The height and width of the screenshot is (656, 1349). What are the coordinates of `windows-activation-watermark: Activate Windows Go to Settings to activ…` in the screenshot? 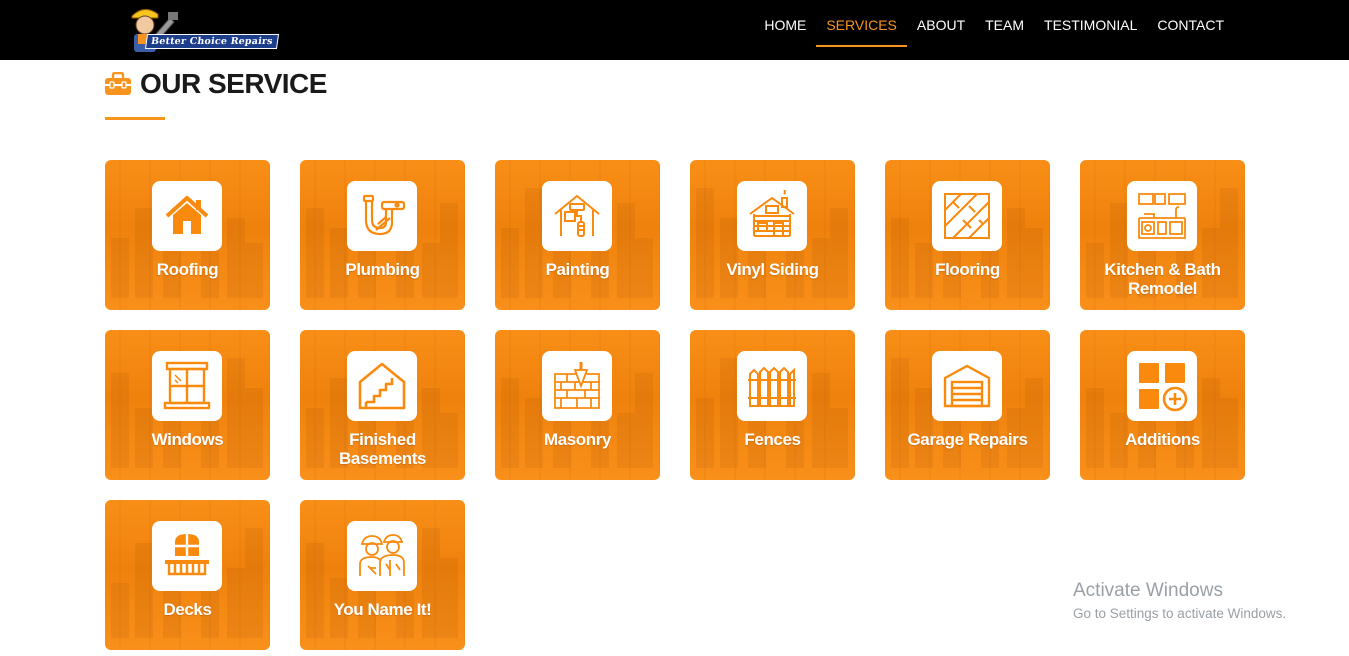 It's located at (1179, 600).